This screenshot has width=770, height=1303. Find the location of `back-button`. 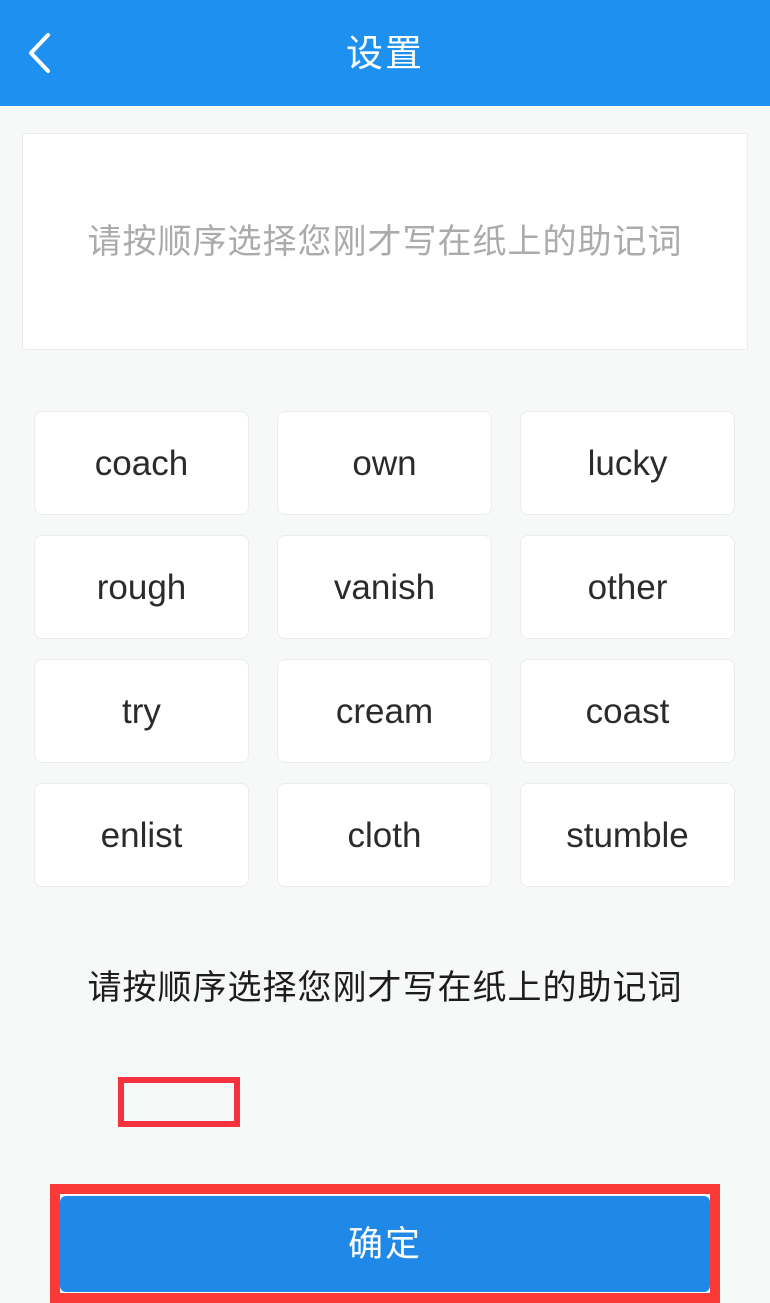

back-button is located at coordinates (39, 53).